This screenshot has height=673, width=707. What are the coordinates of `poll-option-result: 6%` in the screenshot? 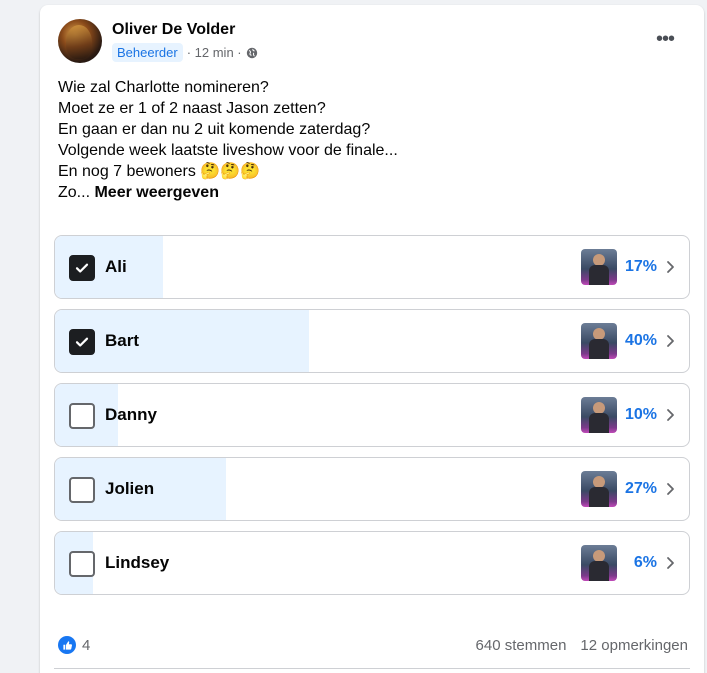 It's located at (628, 563).